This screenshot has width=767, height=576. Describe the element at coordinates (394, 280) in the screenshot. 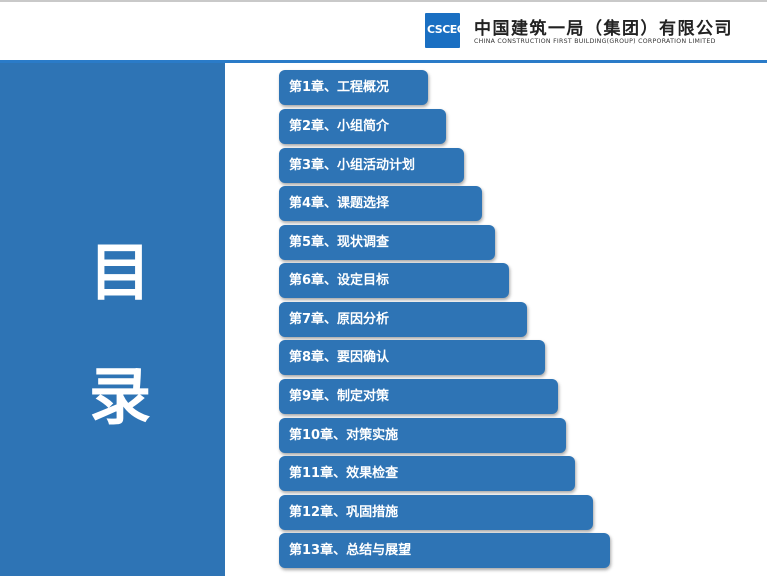

I see `toc-item-6: 第6章、设定目标` at that location.